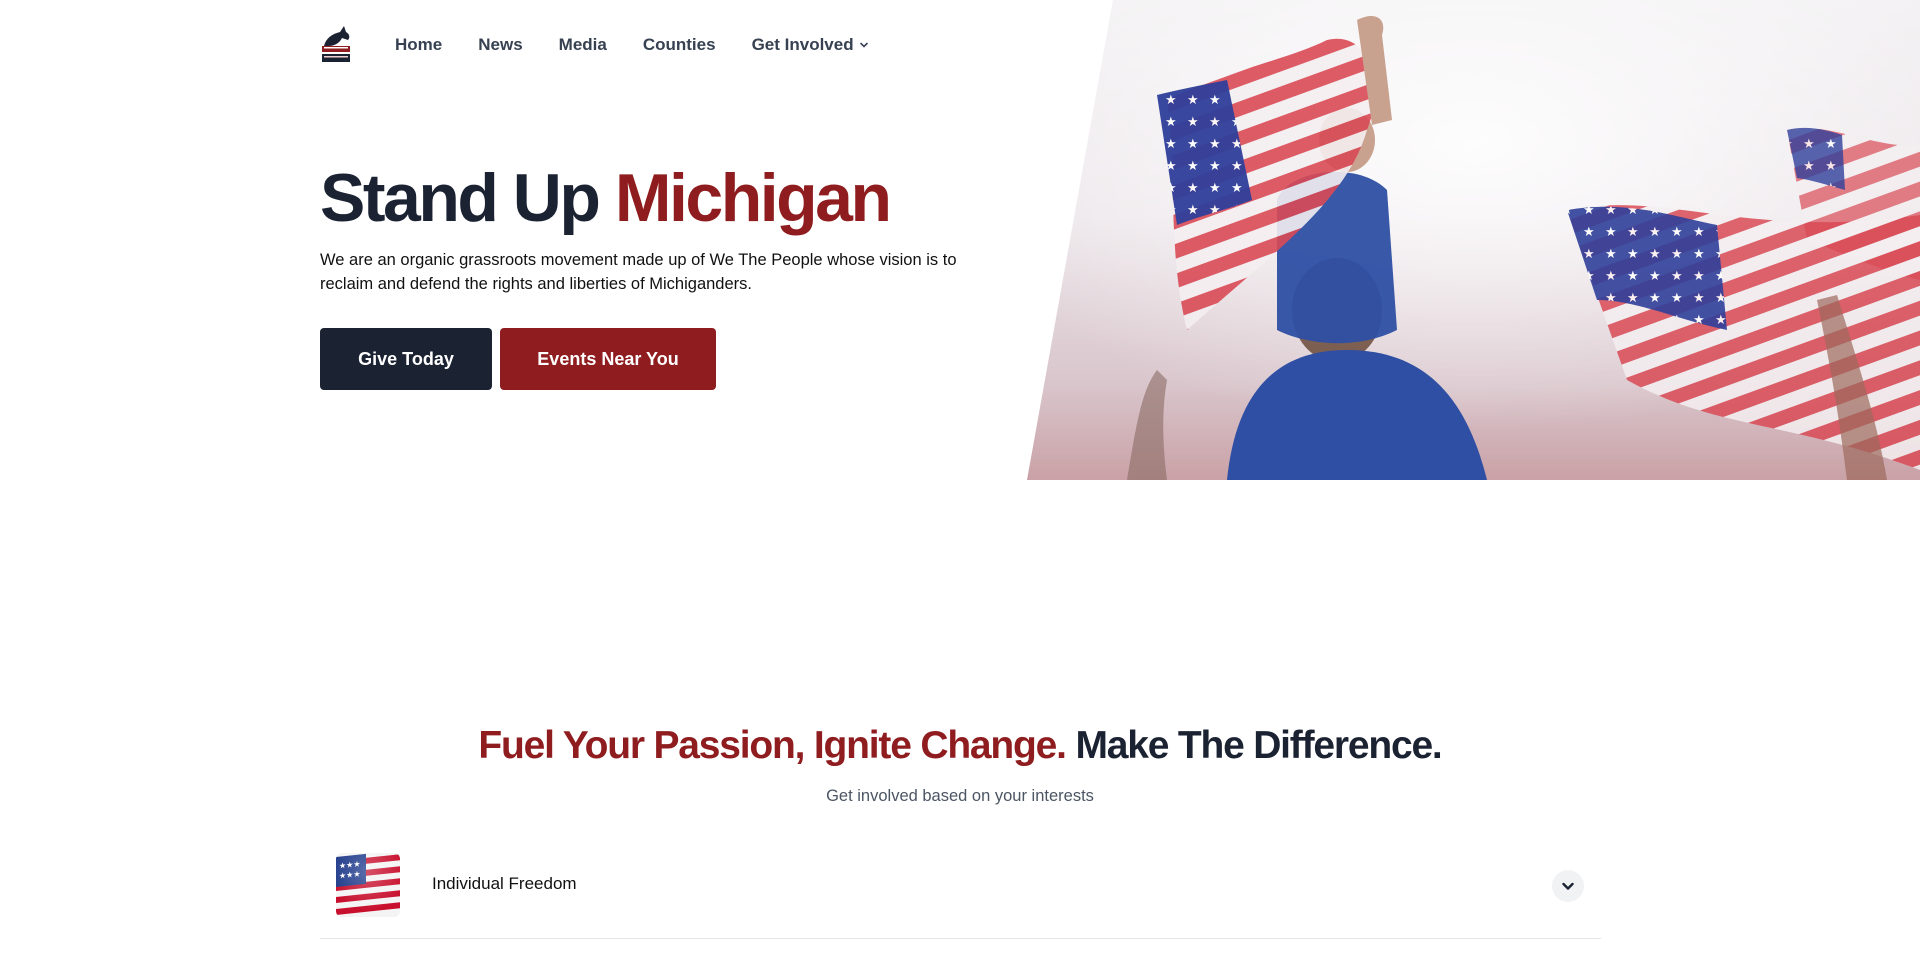 This screenshot has height=959, width=1920. Describe the element at coordinates (336, 45) in the screenshot. I see `horse-logo-icon` at that location.